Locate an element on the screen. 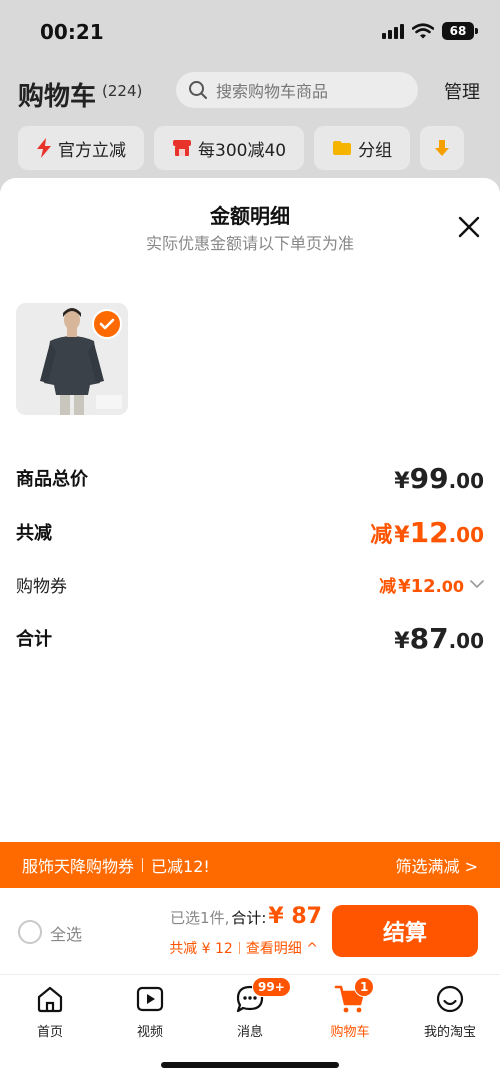 The width and height of the screenshot is (500, 1081). total-value: ¥ 87 is located at coordinates (295, 916).